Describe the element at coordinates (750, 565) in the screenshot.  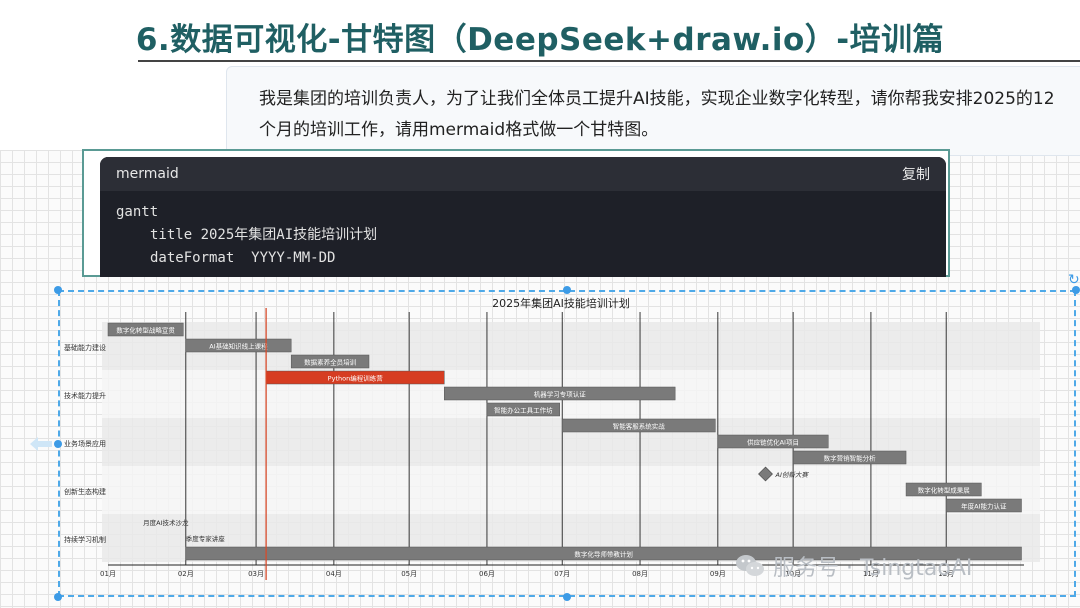
I see `wechat-icon` at that location.